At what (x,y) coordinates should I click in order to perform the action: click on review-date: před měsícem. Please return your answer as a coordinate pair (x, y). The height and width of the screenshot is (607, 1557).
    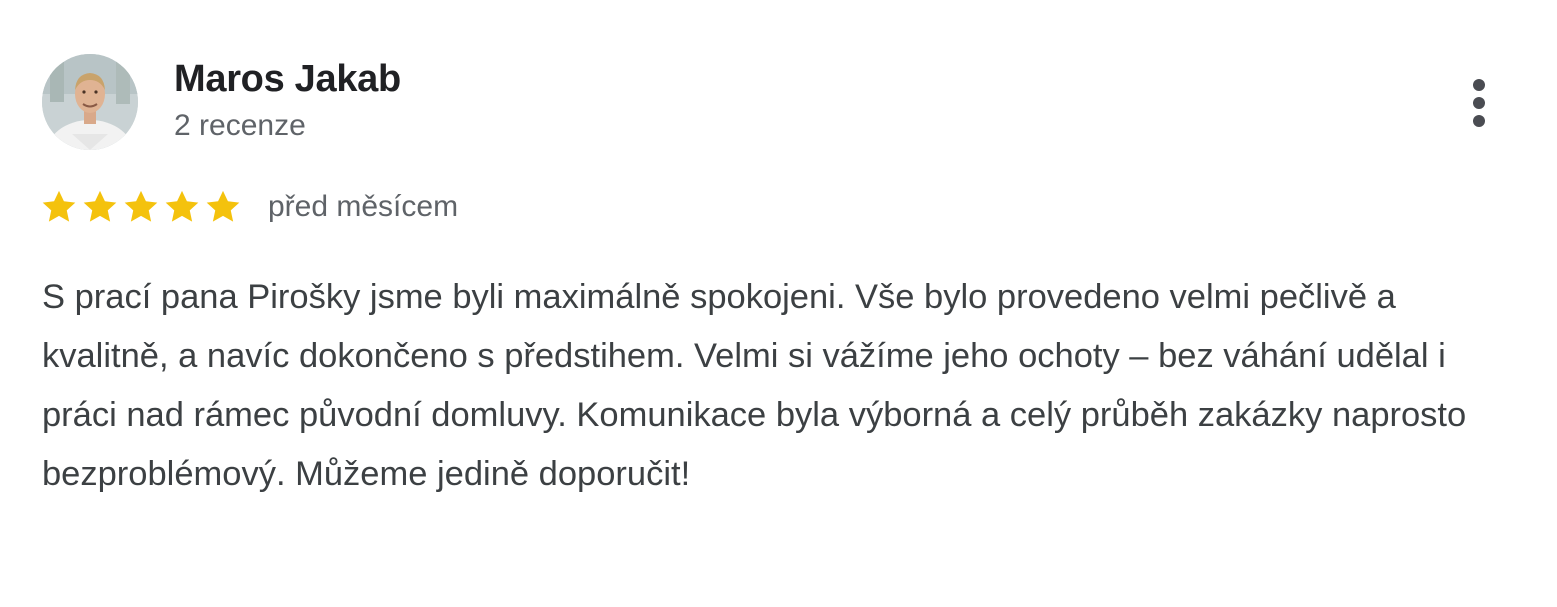
    Looking at the image, I should click on (363, 206).